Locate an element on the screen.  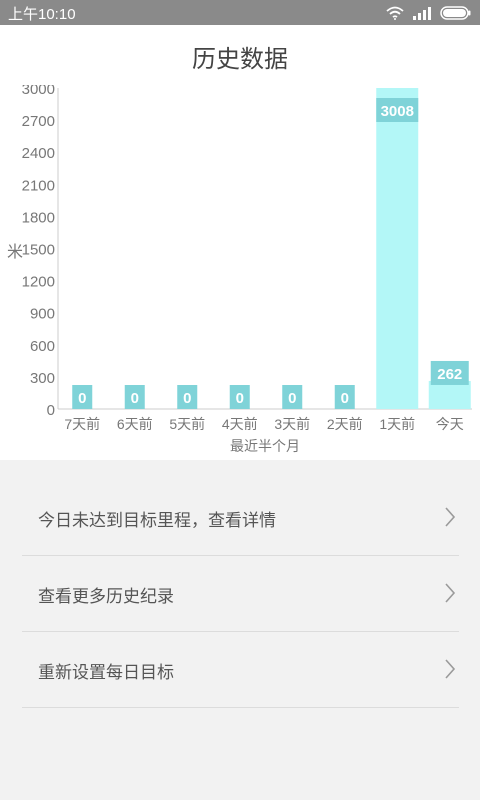
x-tick-label: 7天前 is located at coordinates (82, 424).